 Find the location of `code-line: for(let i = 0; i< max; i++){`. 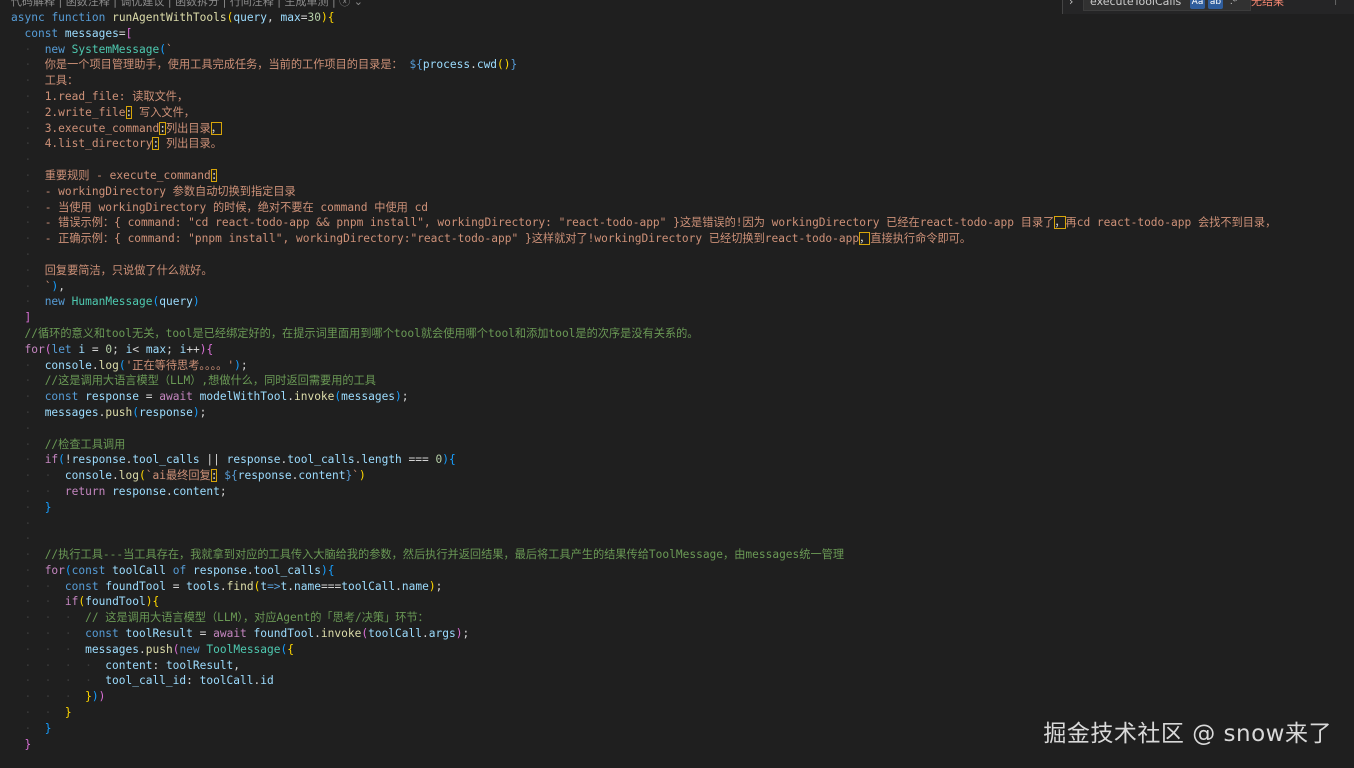

code-line: for(let i = 0; i< max; i++){ is located at coordinates (682, 350).